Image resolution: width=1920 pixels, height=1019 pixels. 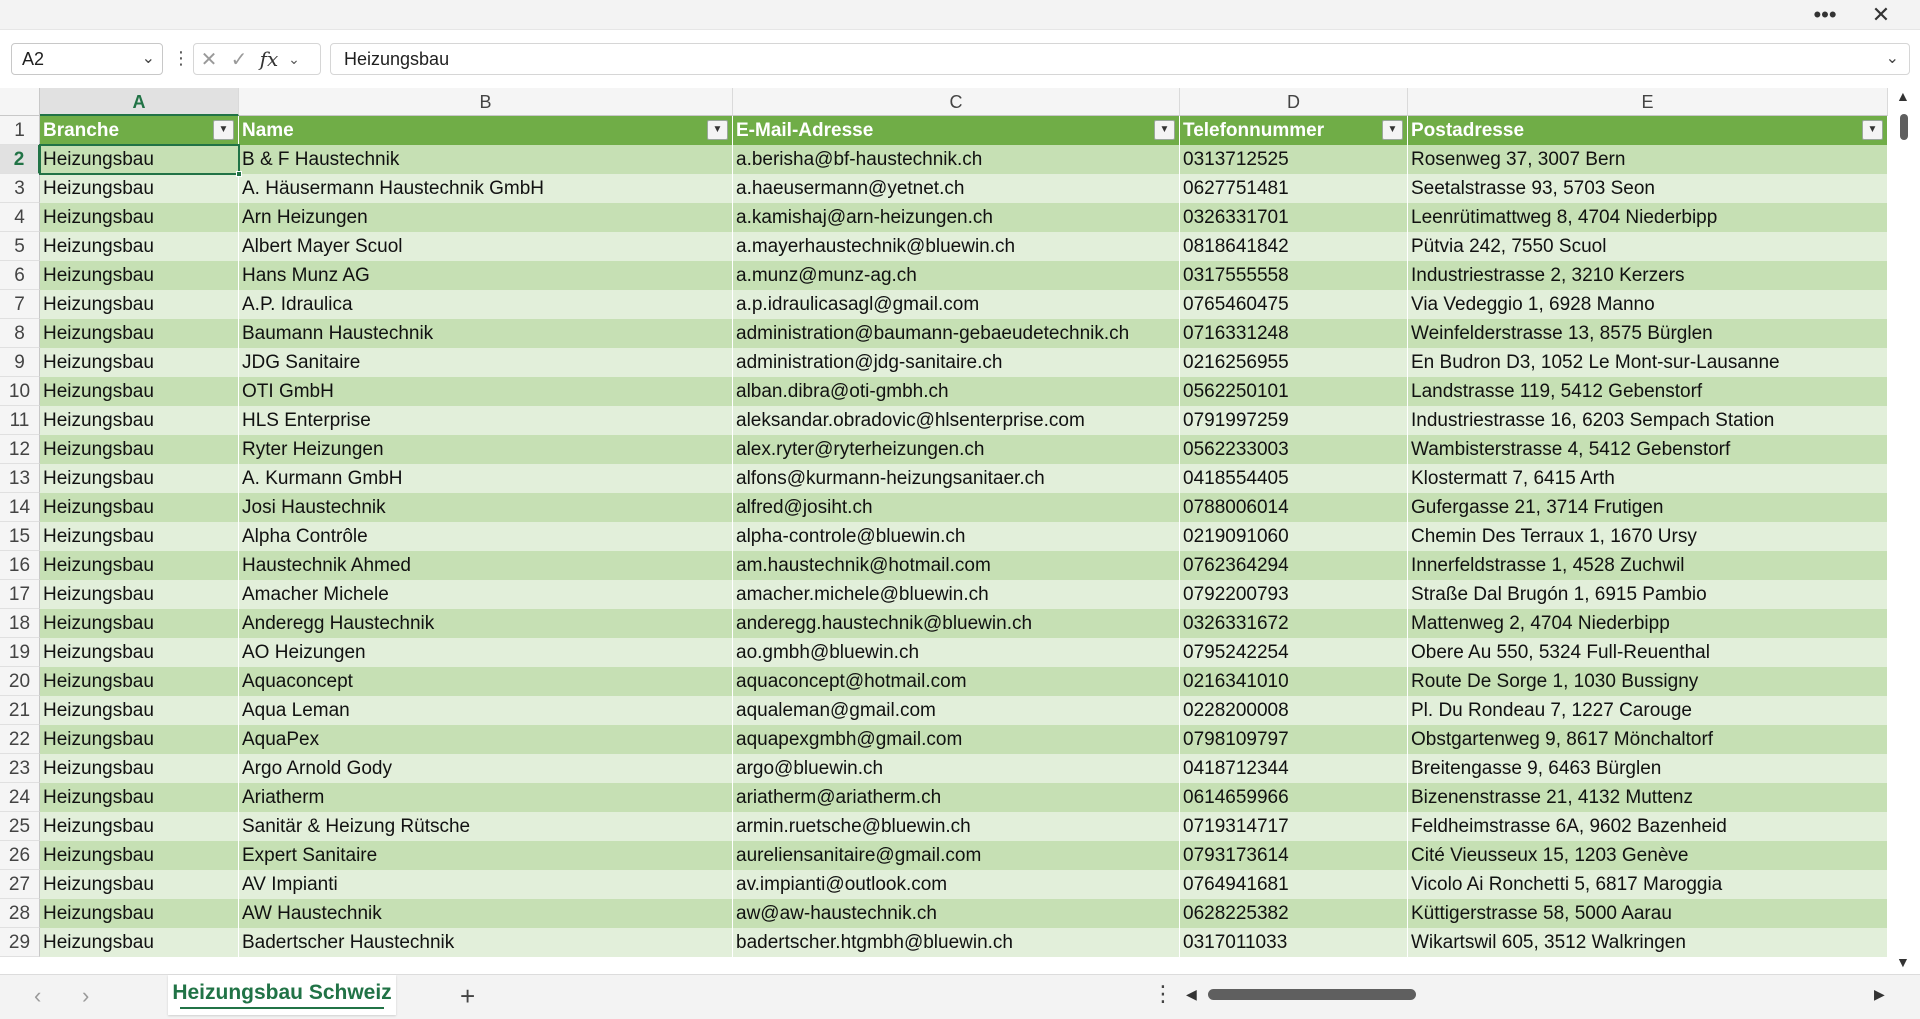 What do you see at coordinates (1648, 246) in the screenshot?
I see `table-cell-e: Pütvia 242, 7550 Scuol` at bounding box center [1648, 246].